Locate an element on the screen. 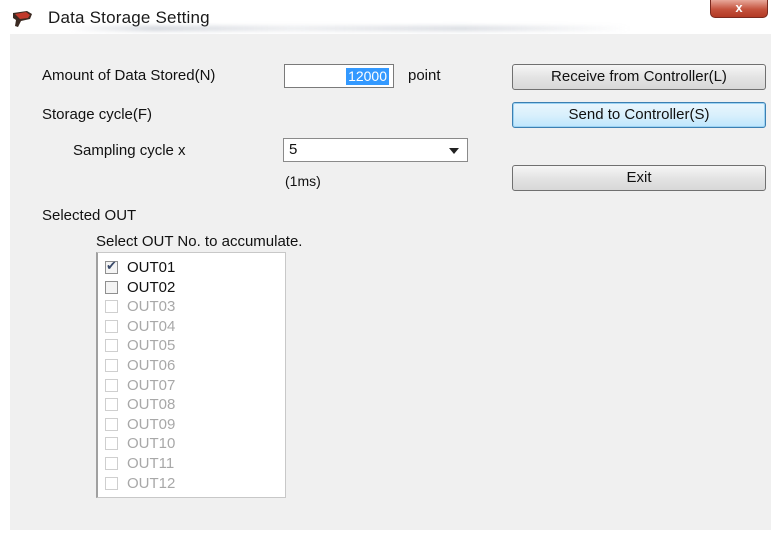  out-checkbox-item: OUT07 is located at coordinates (190, 386).